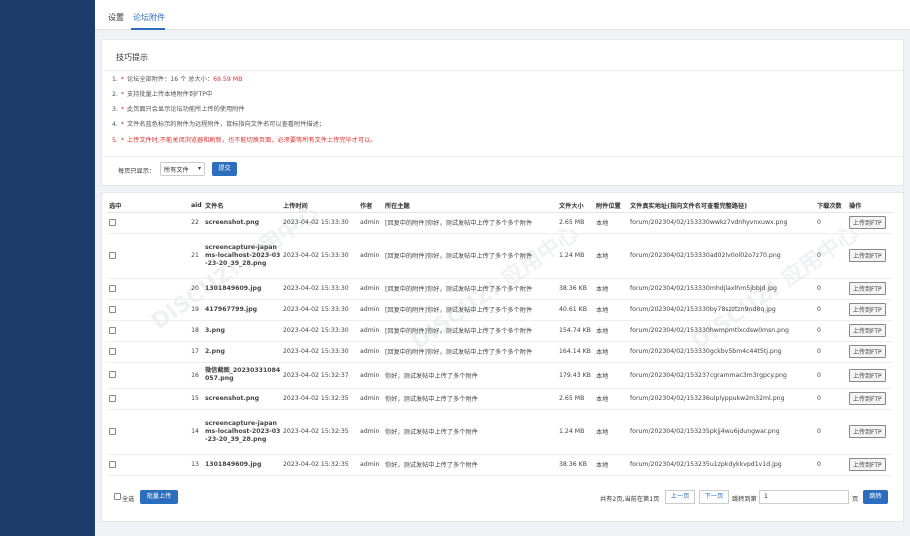 The width and height of the screenshot is (910, 536). Describe the element at coordinates (319, 375) in the screenshot. I see `time-cell: 2023-04-02 15:32:37` at that location.